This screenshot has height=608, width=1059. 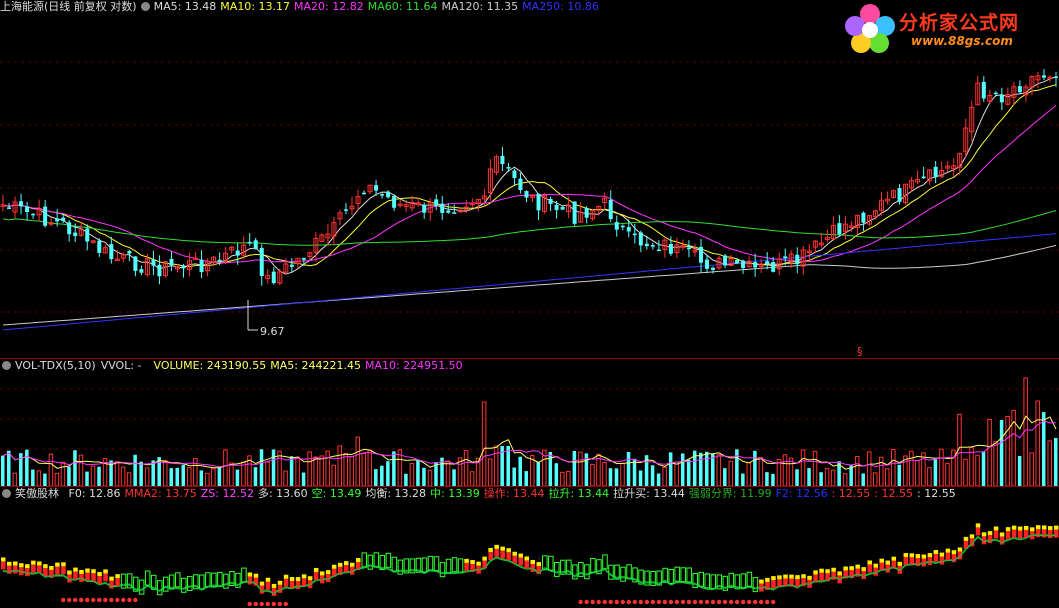 What do you see at coordinates (396, 493) in the screenshot?
I see `indicator-value-5: 均衡: 13.28` at bounding box center [396, 493].